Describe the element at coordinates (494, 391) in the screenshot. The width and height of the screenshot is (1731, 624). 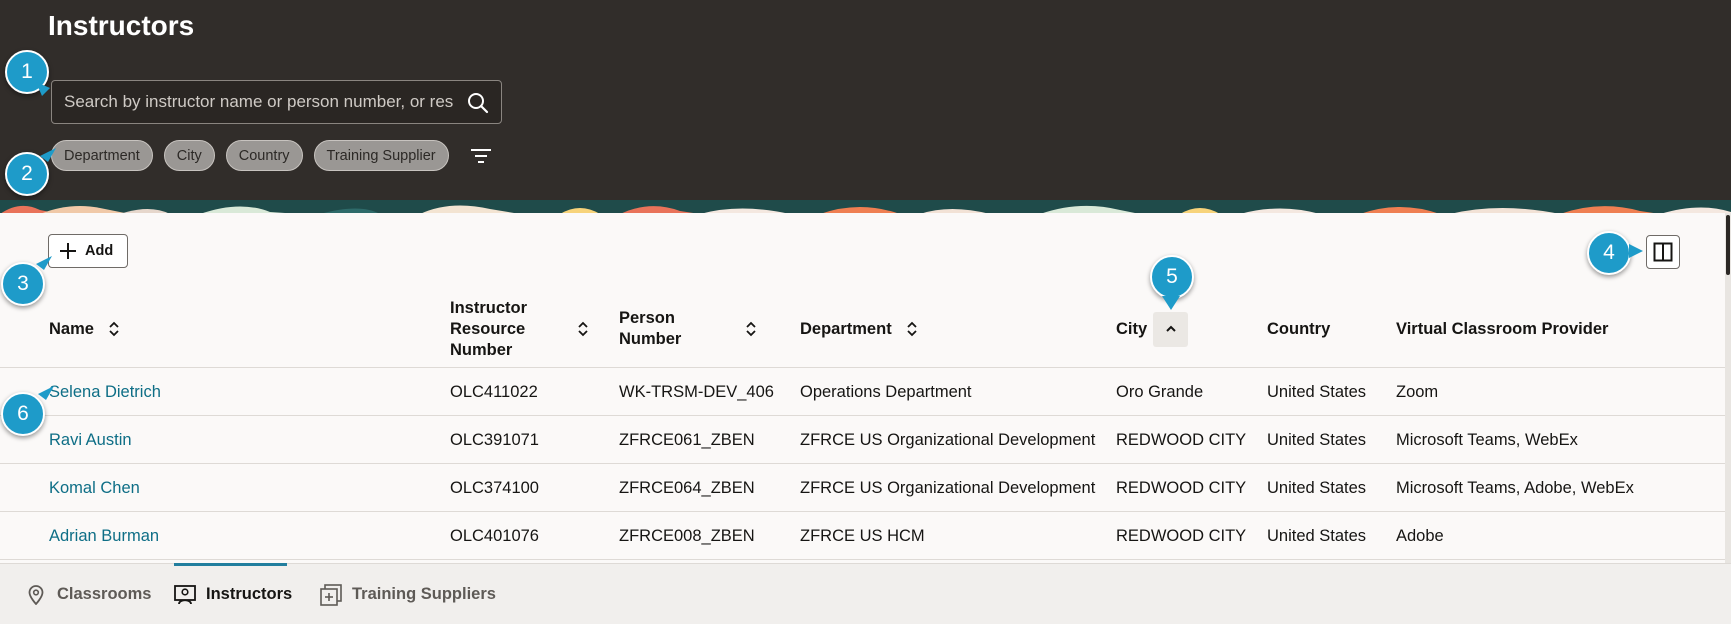
I see `cell-instructor-resource-number: OLC411022` at that location.